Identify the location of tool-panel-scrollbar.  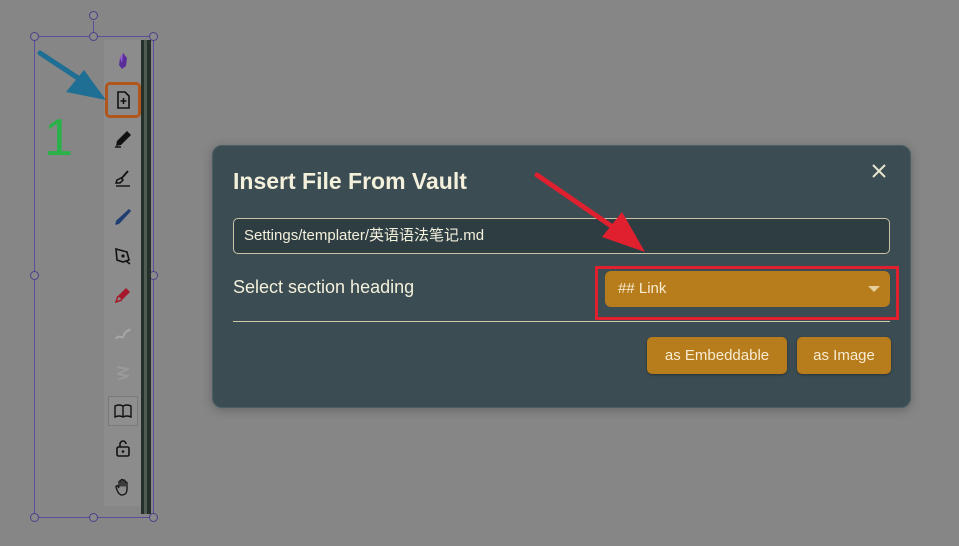
(146, 277).